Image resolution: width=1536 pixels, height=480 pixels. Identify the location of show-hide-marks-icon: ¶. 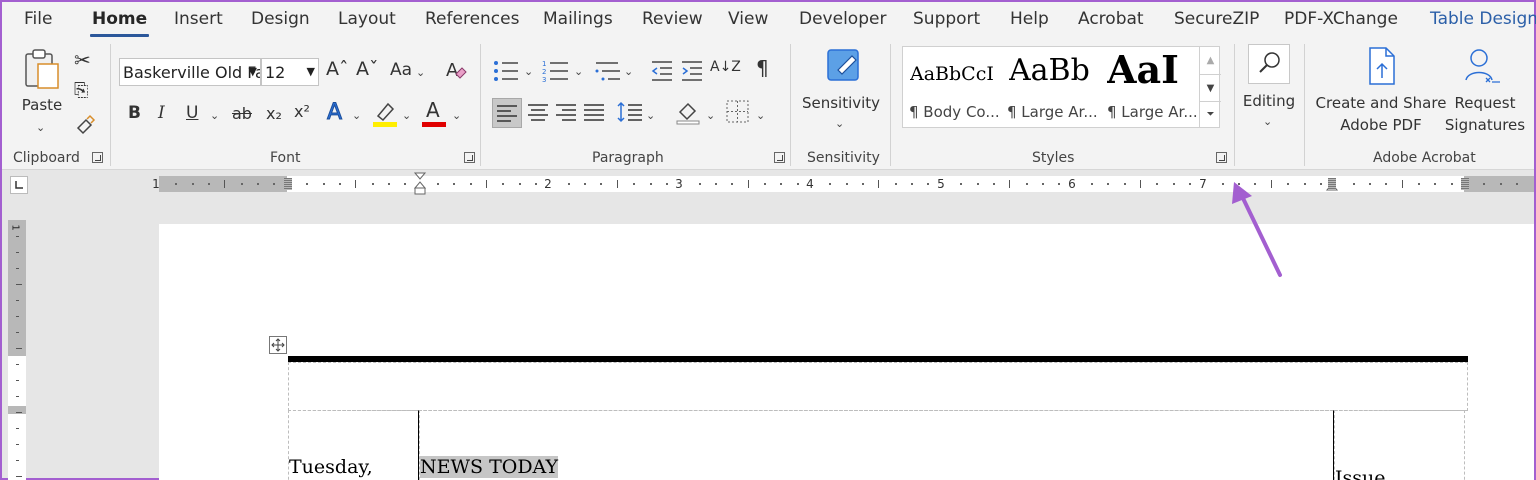
(762, 68).